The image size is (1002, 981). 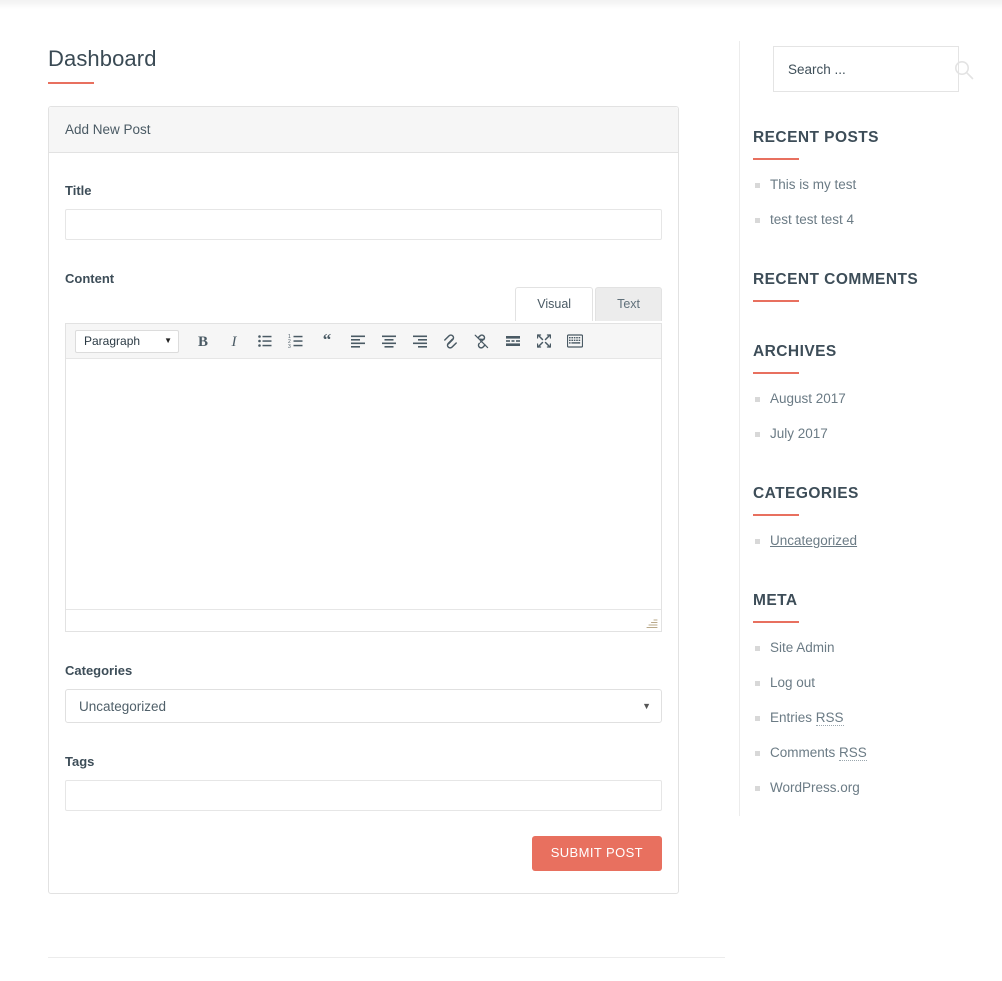 What do you see at coordinates (78, 190) in the screenshot?
I see `title-label: Title` at bounding box center [78, 190].